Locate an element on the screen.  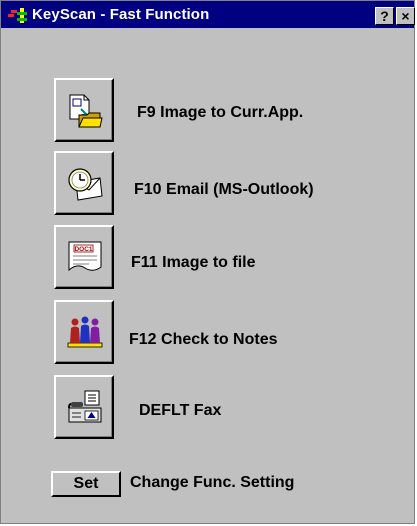
image-to-file-button: DOC1 is located at coordinates (84, 257).